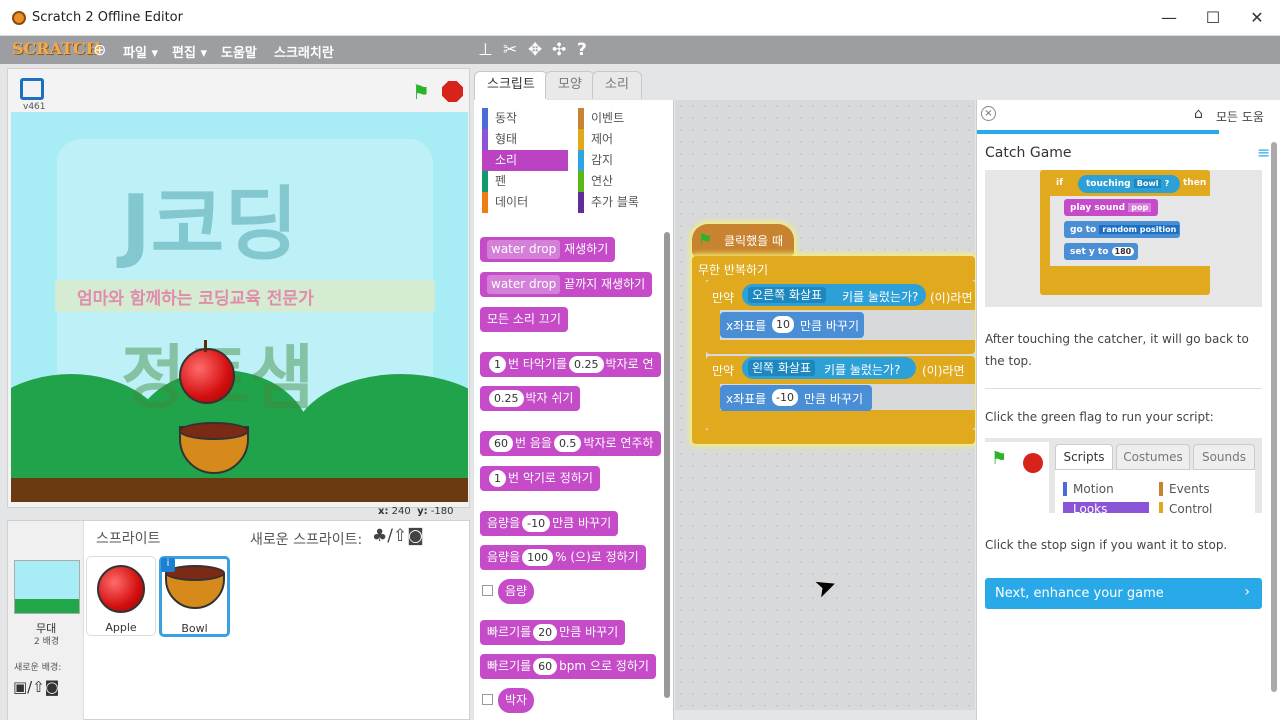 Image resolution: width=1280 pixels, height=720 pixels. I want to click on block-play-sound: water drop 재생하기, so click(548, 249).